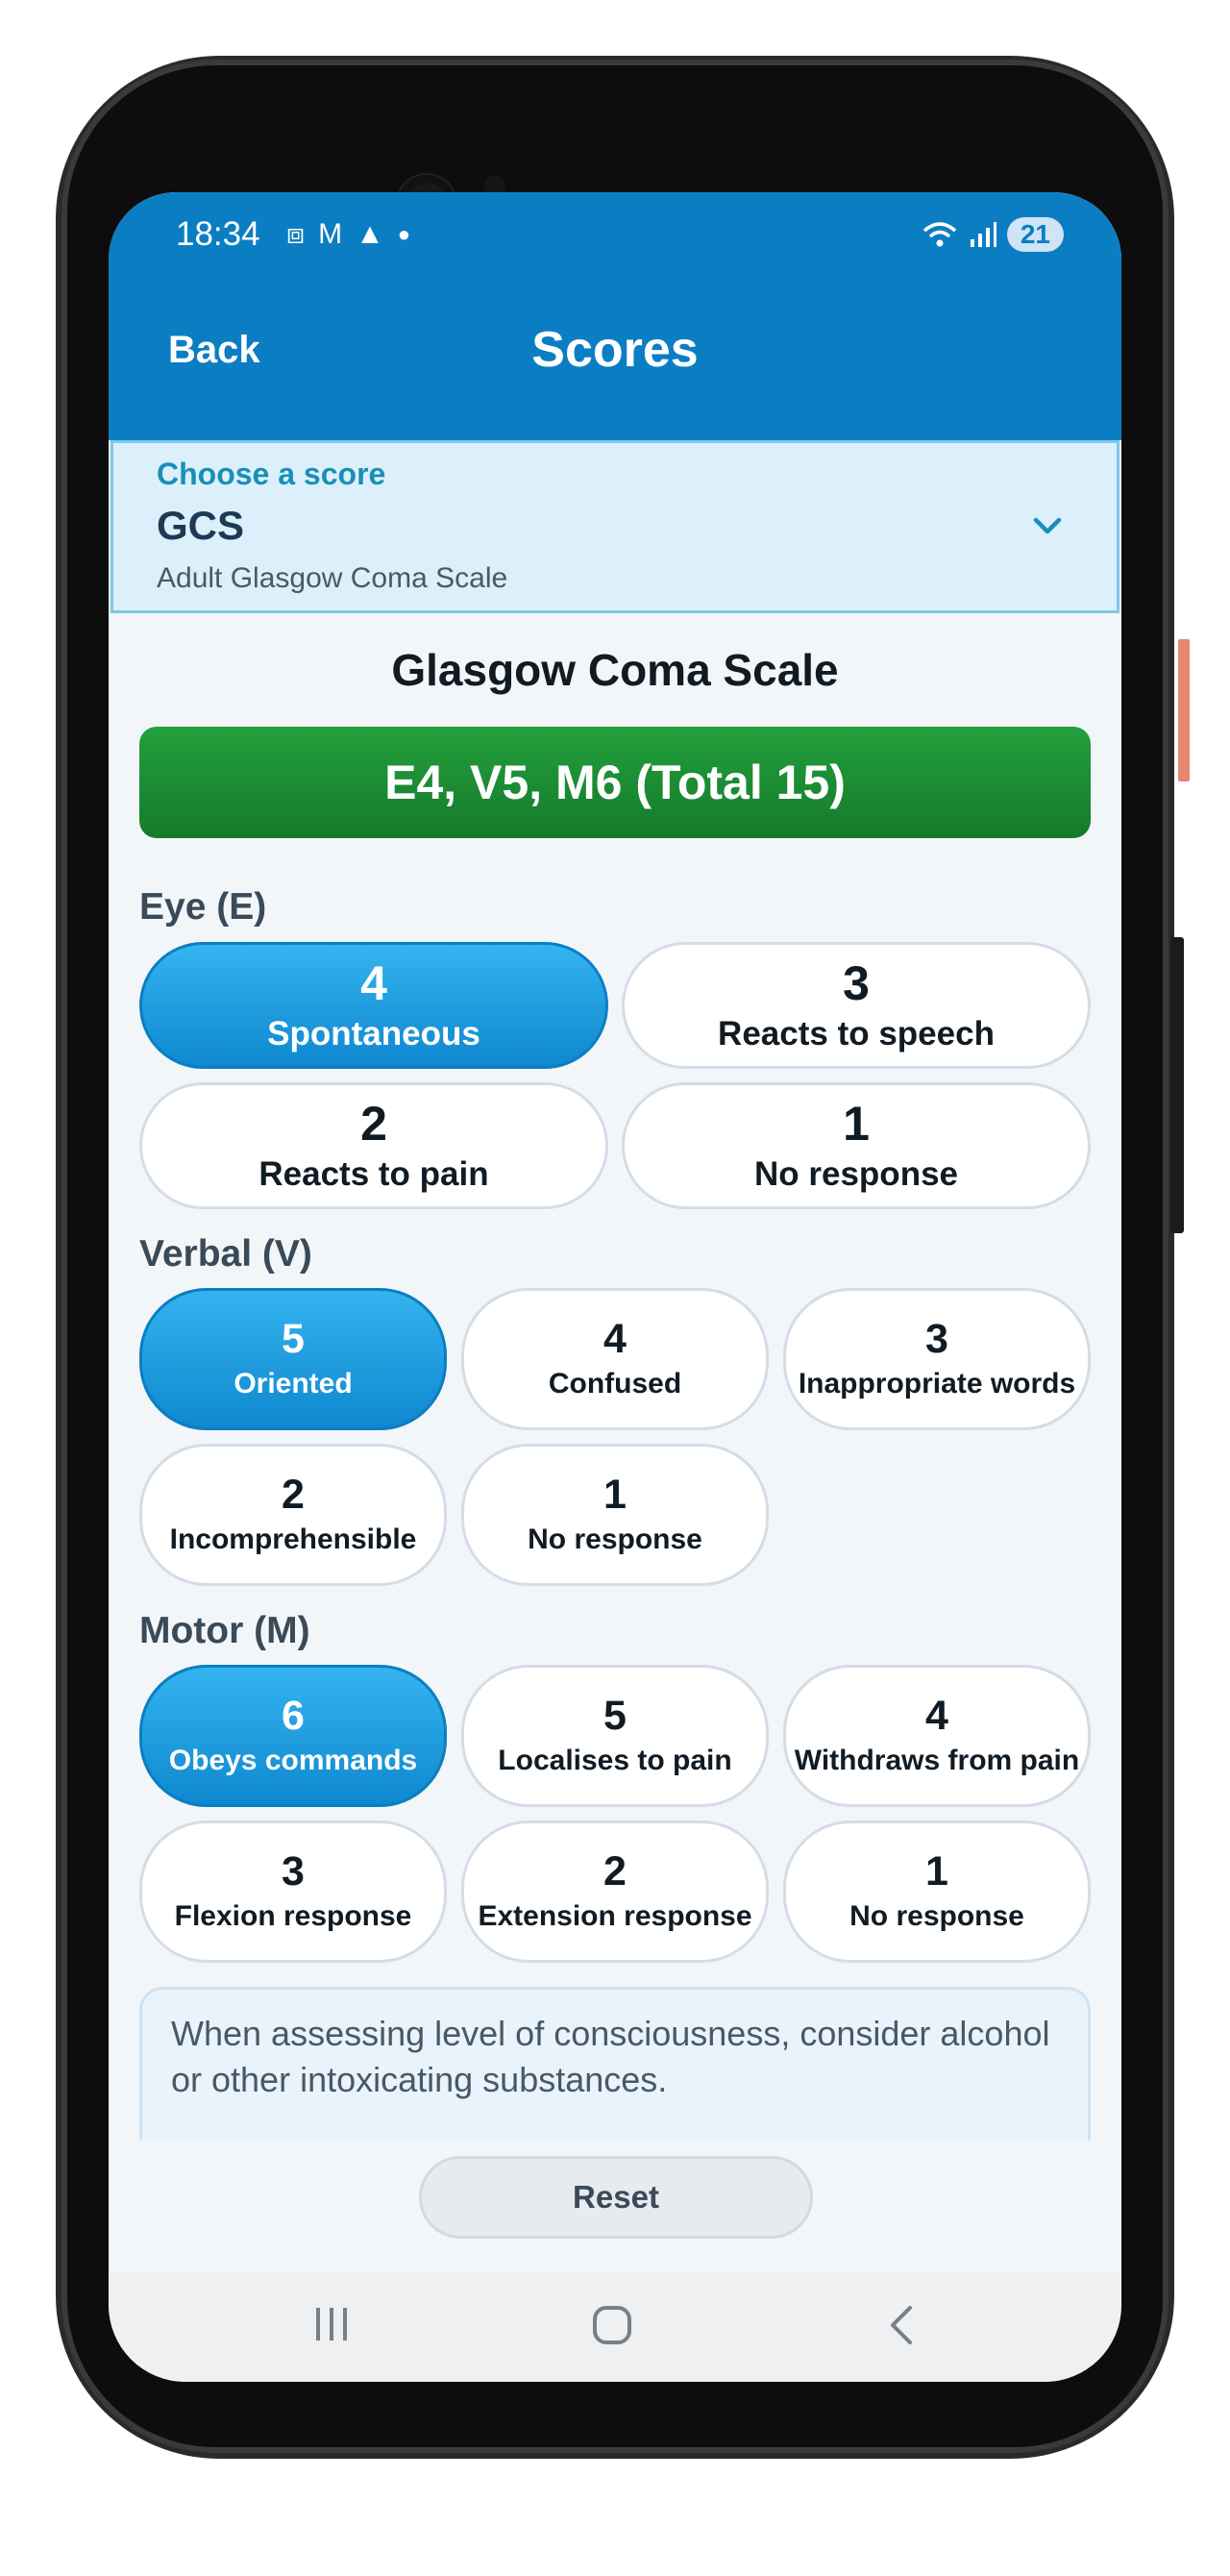  I want to click on verbal-option-4: 4 Confused, so click(615, 1359).